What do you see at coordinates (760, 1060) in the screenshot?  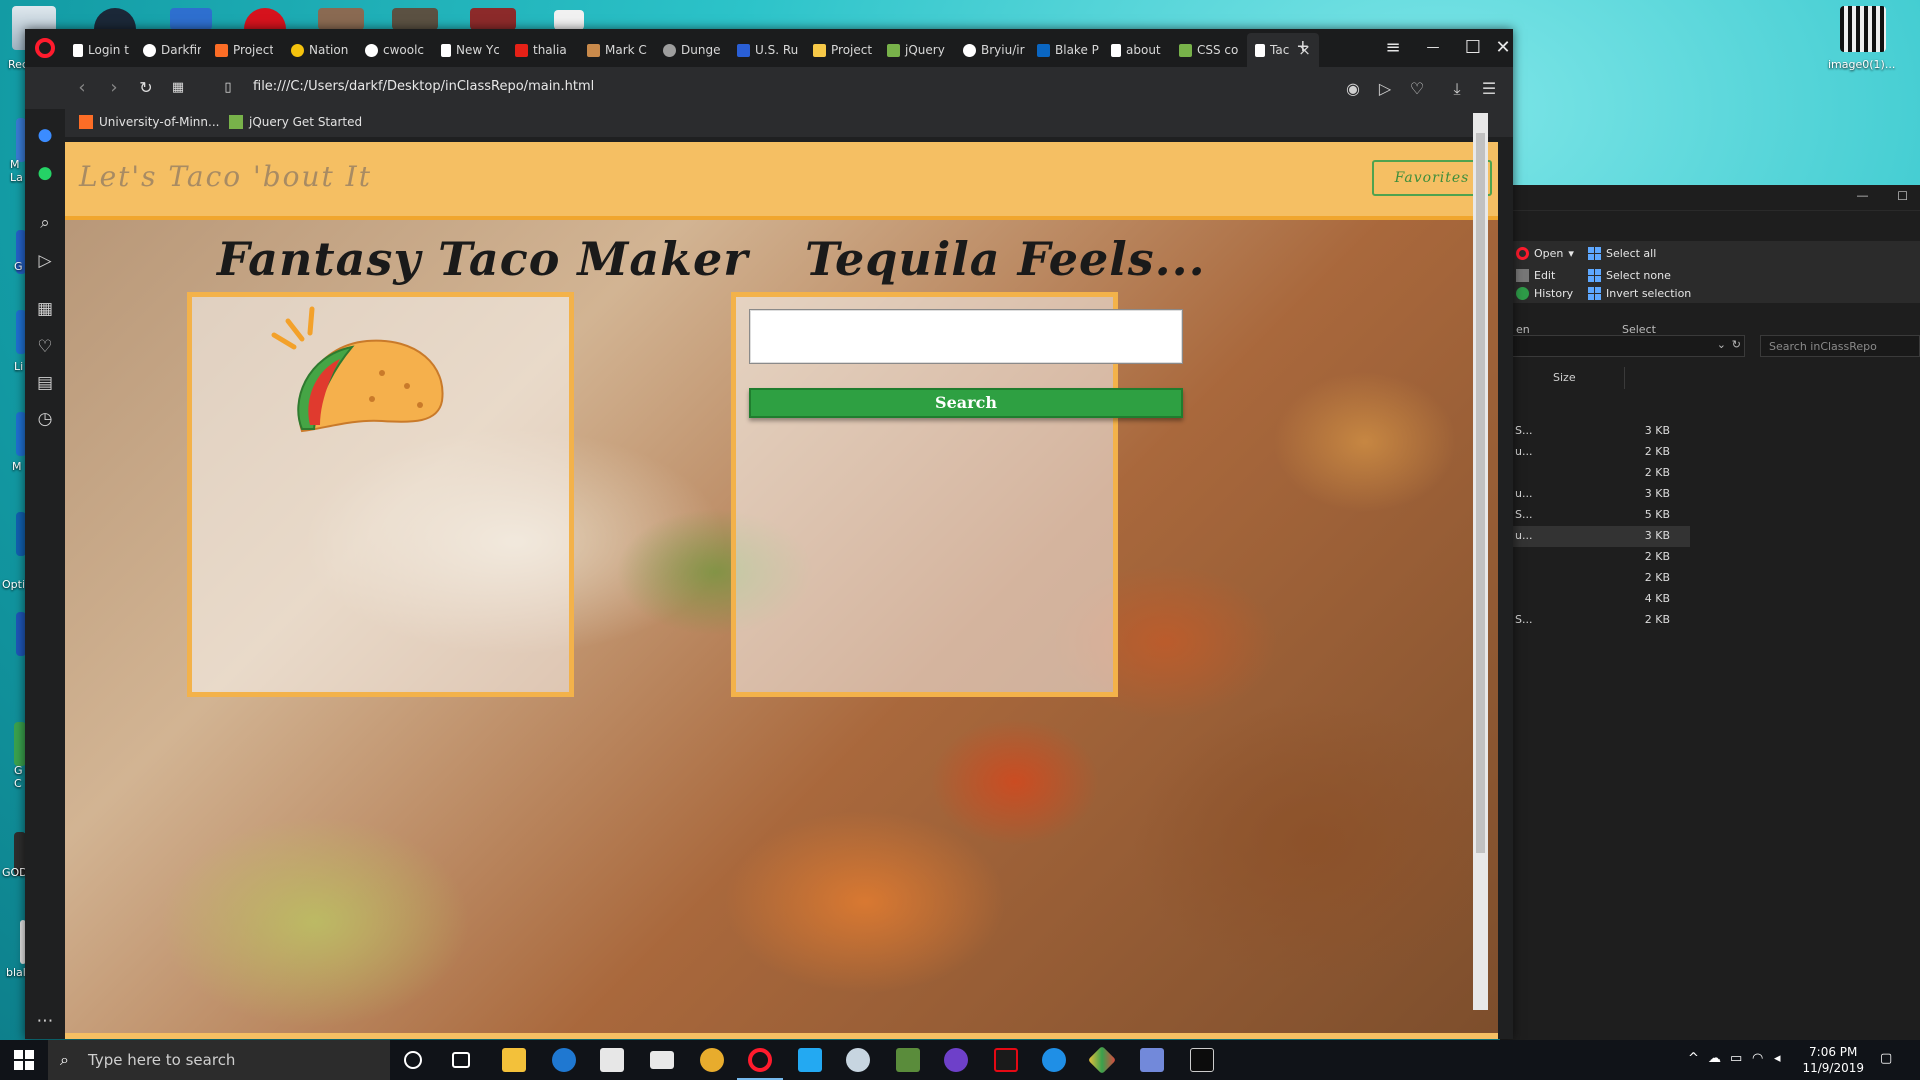 I see `opera-icon` at bounding box center [760, 1060].